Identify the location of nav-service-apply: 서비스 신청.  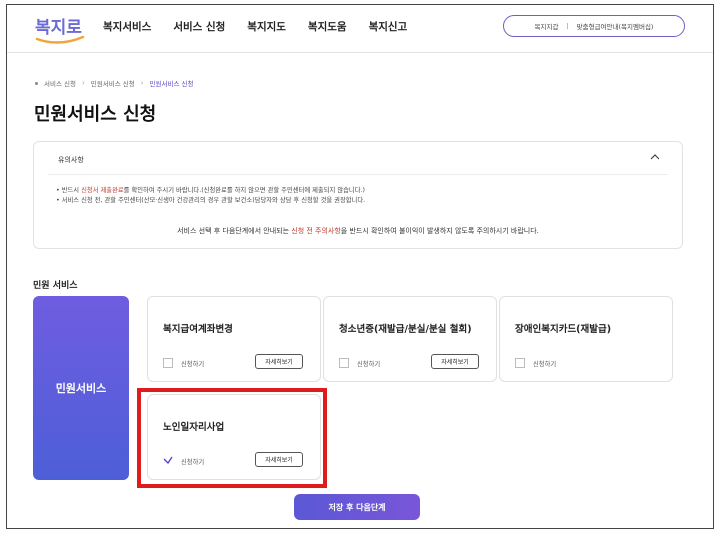
(199, 26).